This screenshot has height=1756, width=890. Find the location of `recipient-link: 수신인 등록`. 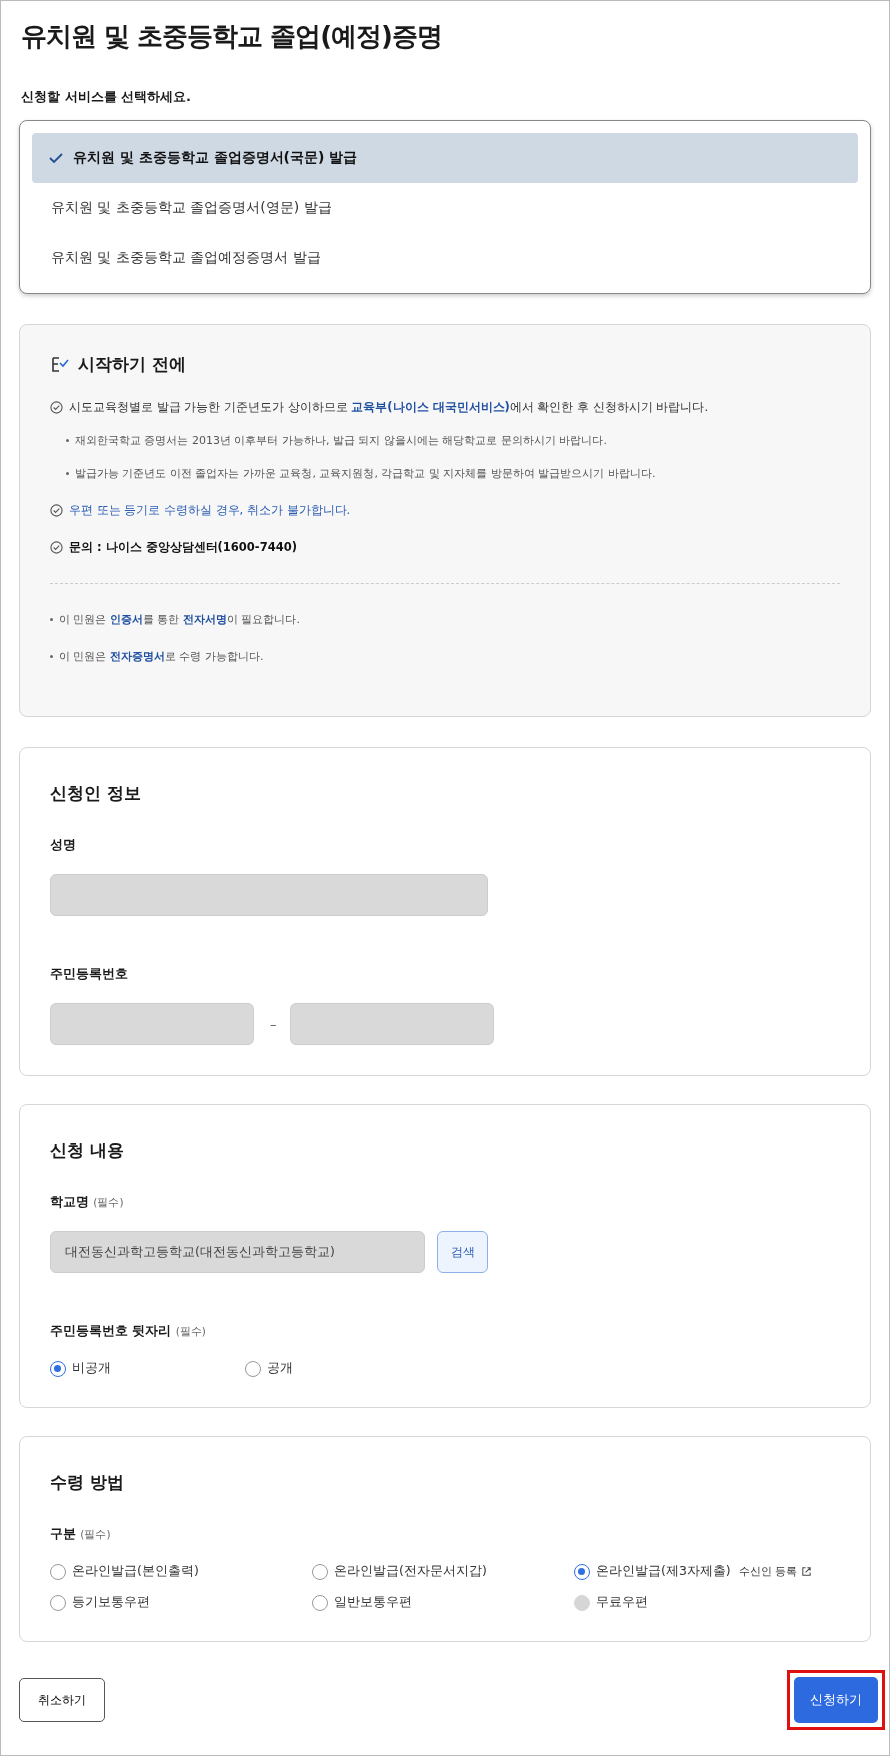

recipient-link: 수신인 등록 is located at coordinates (775, 1571).